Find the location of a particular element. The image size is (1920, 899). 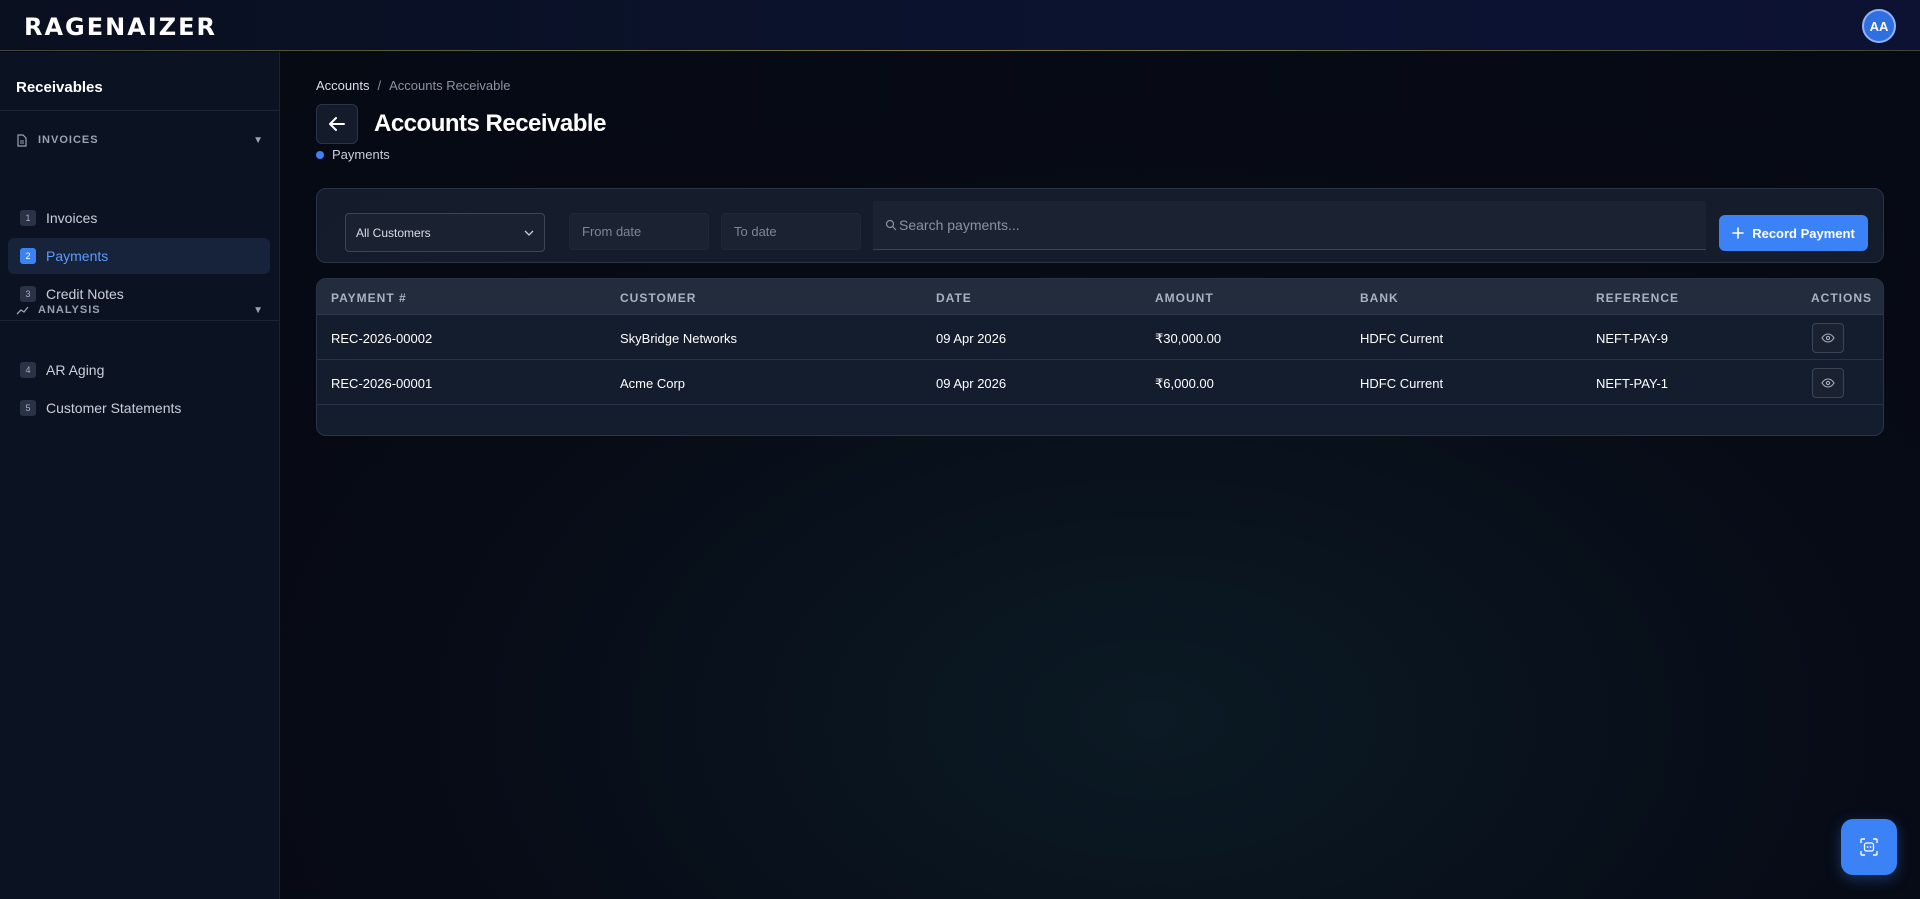

customer-name: SkyBridge Networks is located at coordinates (679, 338).